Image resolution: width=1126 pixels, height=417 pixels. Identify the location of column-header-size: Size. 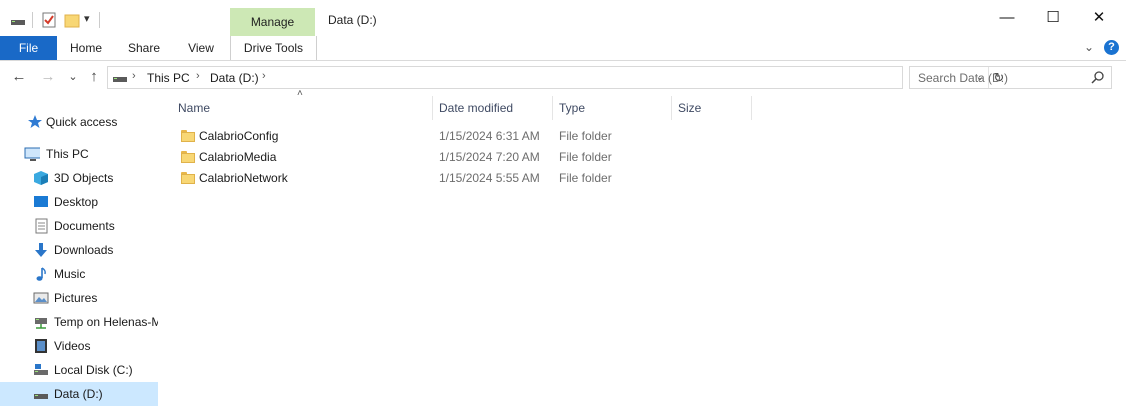
(714, 108).